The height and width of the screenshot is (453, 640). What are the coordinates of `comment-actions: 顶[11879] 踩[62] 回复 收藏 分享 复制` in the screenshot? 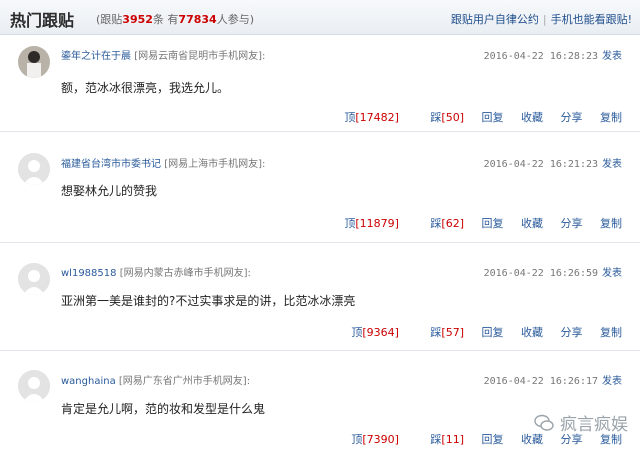 It's located at (469, 223).